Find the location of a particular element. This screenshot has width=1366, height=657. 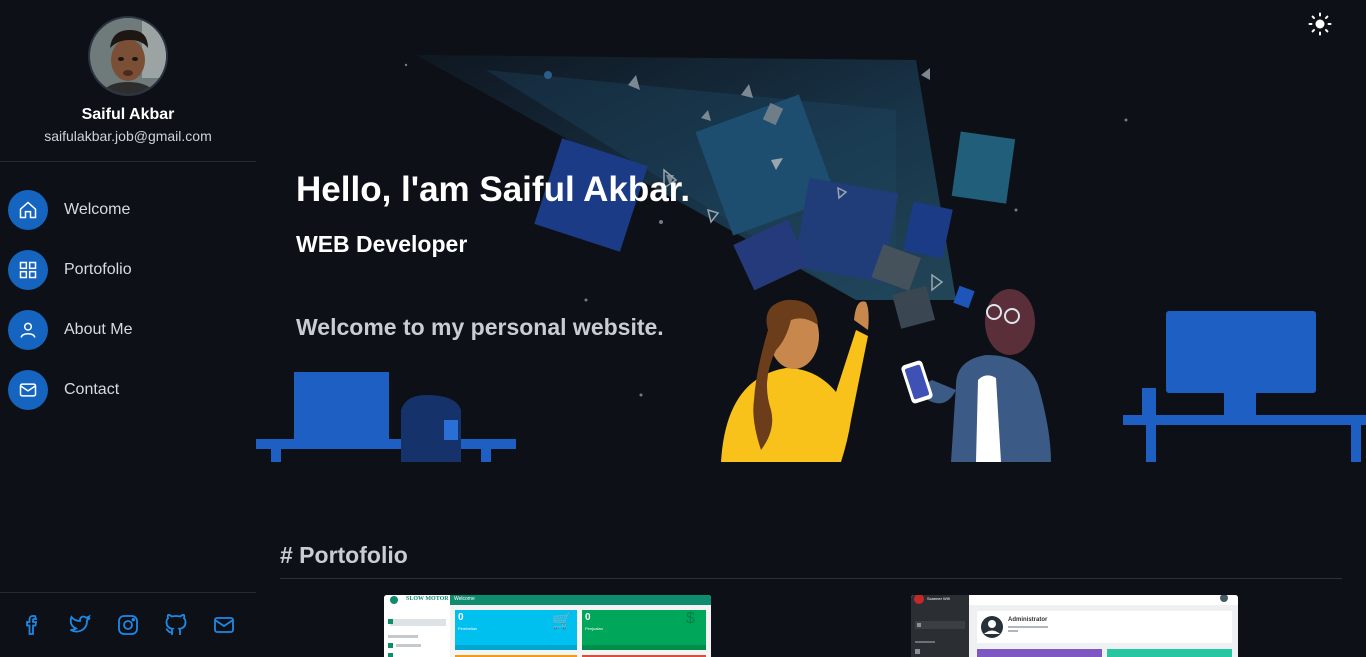

profile-section: Saiful Akbar saifulakbar.job@gmail.com is located at coordinates (128, 81).